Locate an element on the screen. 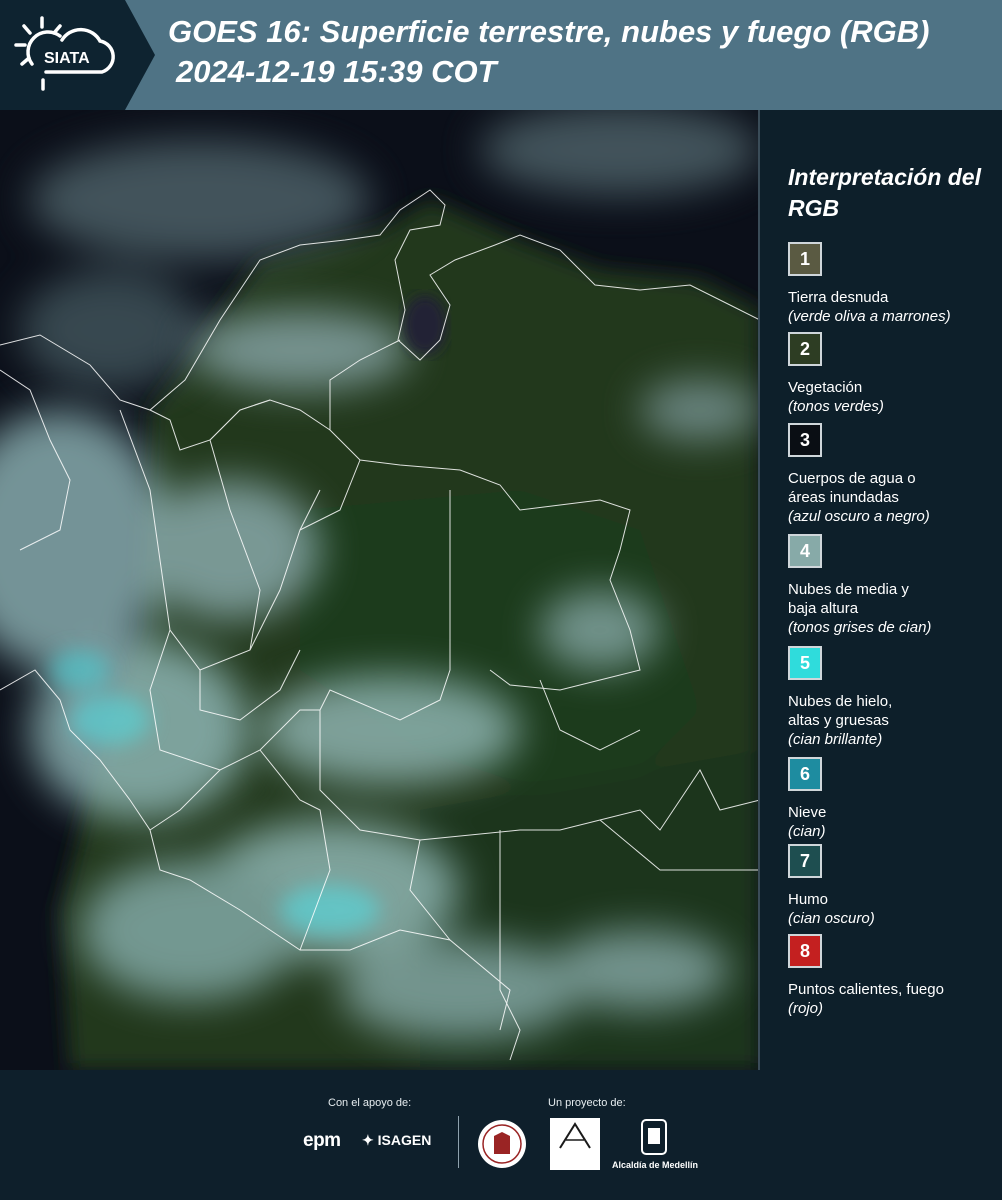 The height and width of the screenshot is (1200, 1002). siata-logo-text: SIATA is located at coordinates (67, 58).